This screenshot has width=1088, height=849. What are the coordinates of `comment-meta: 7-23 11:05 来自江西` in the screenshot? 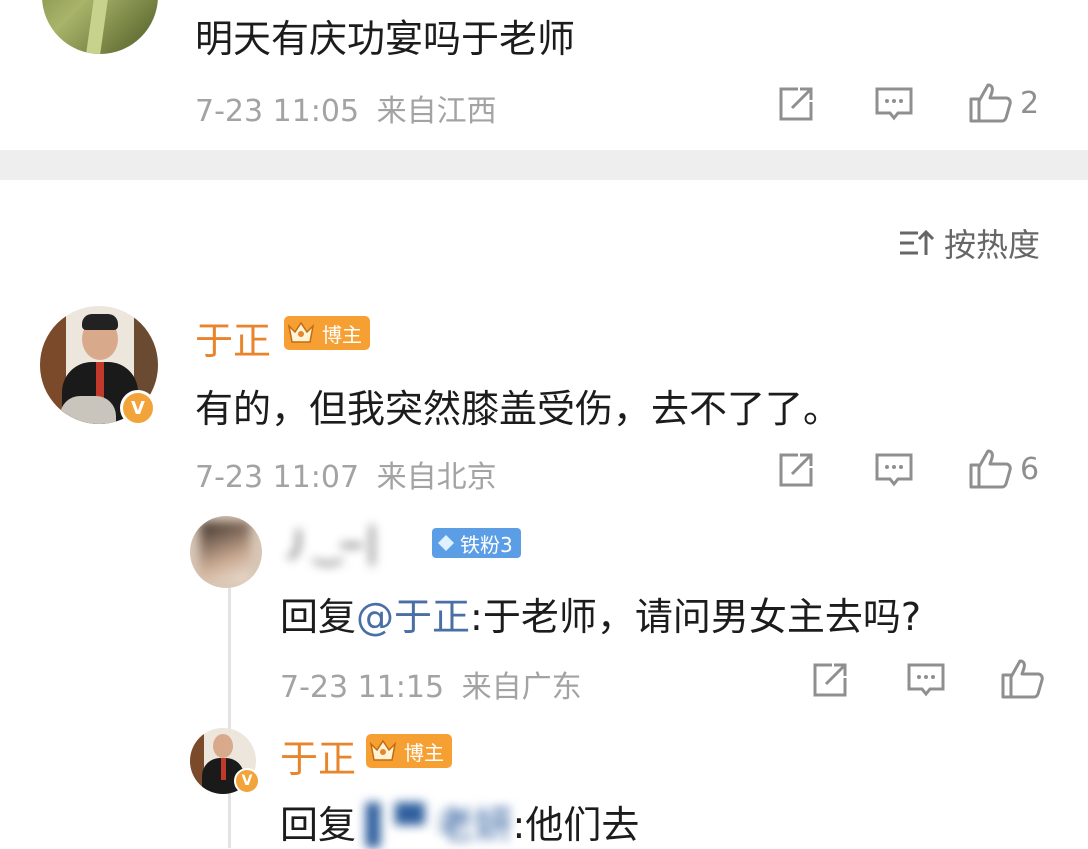 It's located at (346, 108).